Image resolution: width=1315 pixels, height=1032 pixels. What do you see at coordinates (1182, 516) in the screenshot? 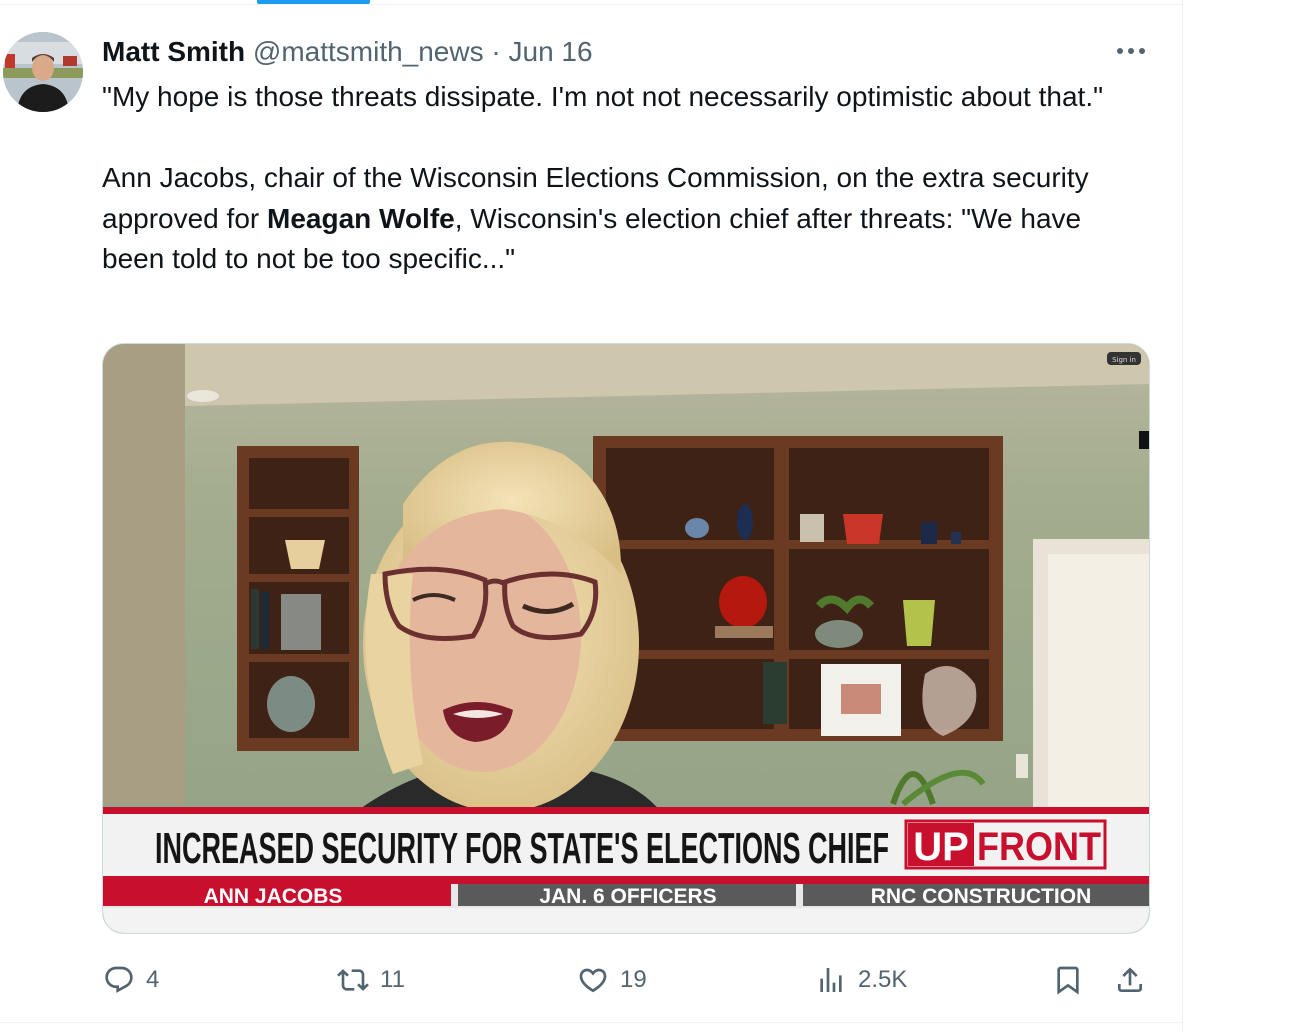
I see `column-border` at bounding box center [1182, 516].